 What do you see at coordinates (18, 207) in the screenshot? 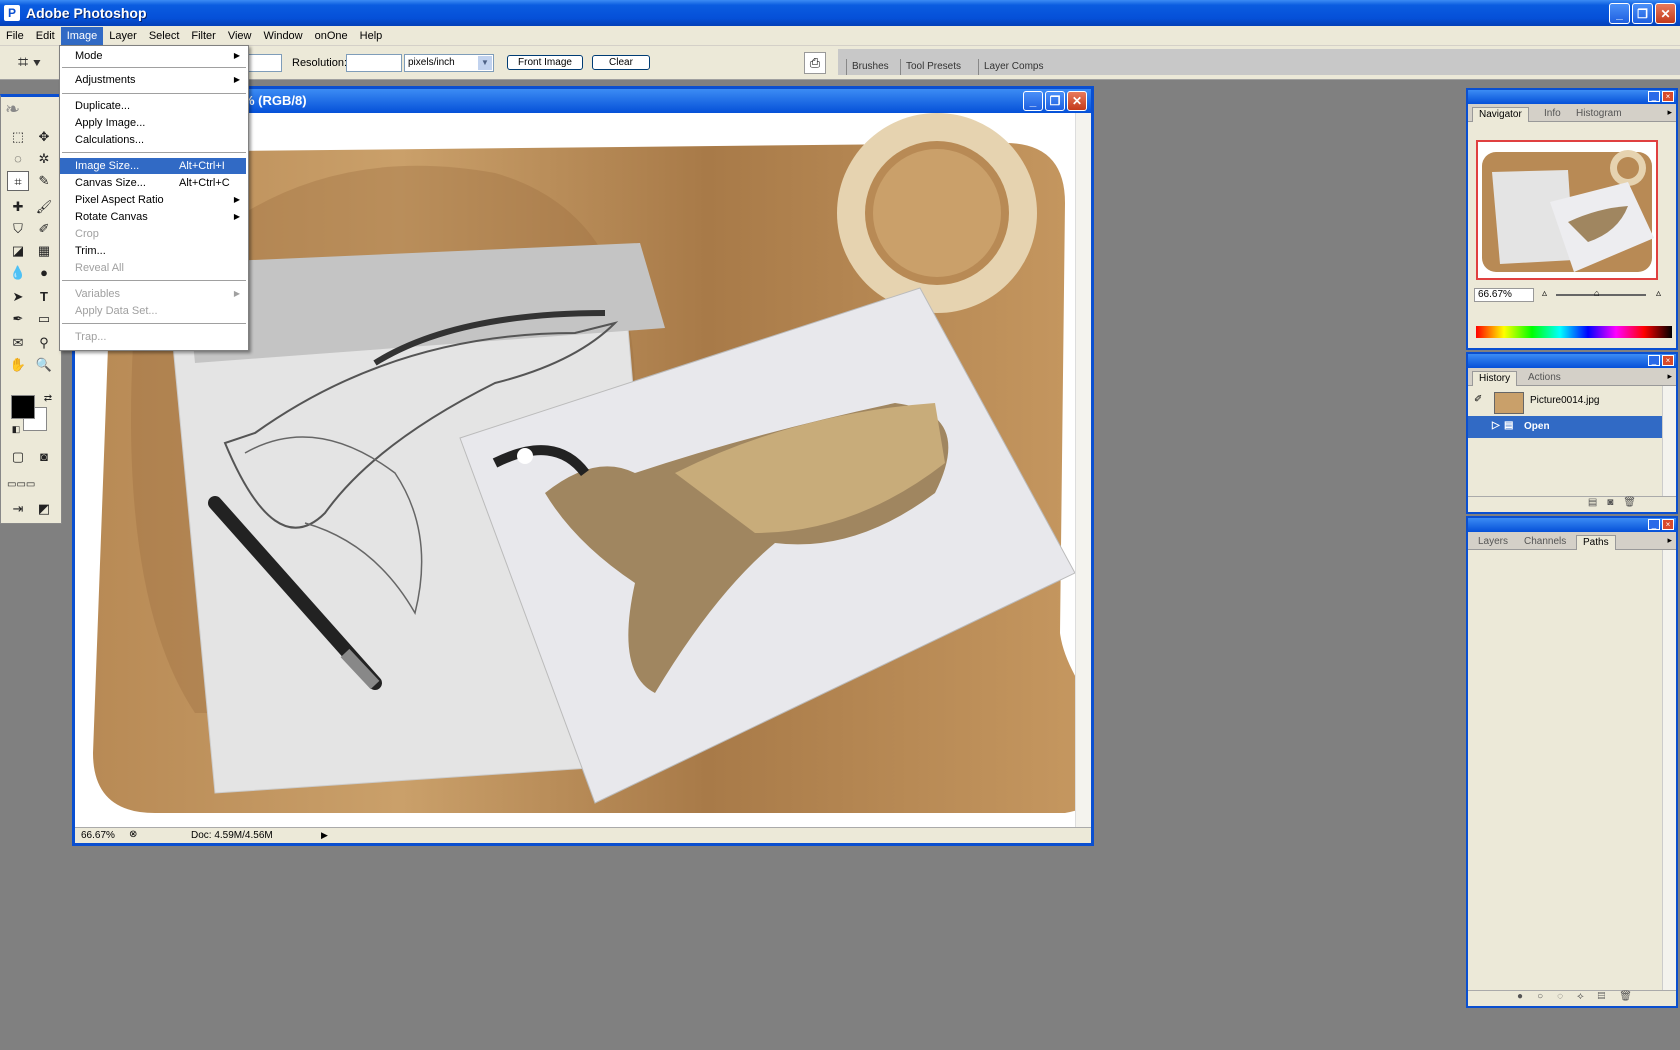
I see `healing-brush-tool-icon: ✚` at bounding box center [18, 207].